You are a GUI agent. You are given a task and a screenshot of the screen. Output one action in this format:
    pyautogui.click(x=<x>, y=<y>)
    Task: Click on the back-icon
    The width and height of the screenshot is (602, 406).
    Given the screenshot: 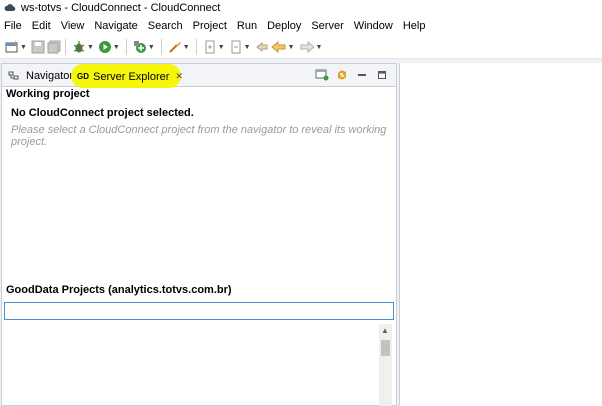 What is the action you would take?
    pyautogui.click(x=278, y=47)
    